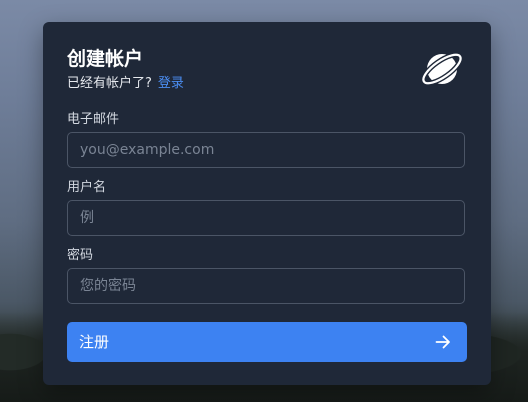 This screenshot has width=528, height=402. Describe the element at coordinates (266, 218) in the screenshot. I see `username-field` at that location.